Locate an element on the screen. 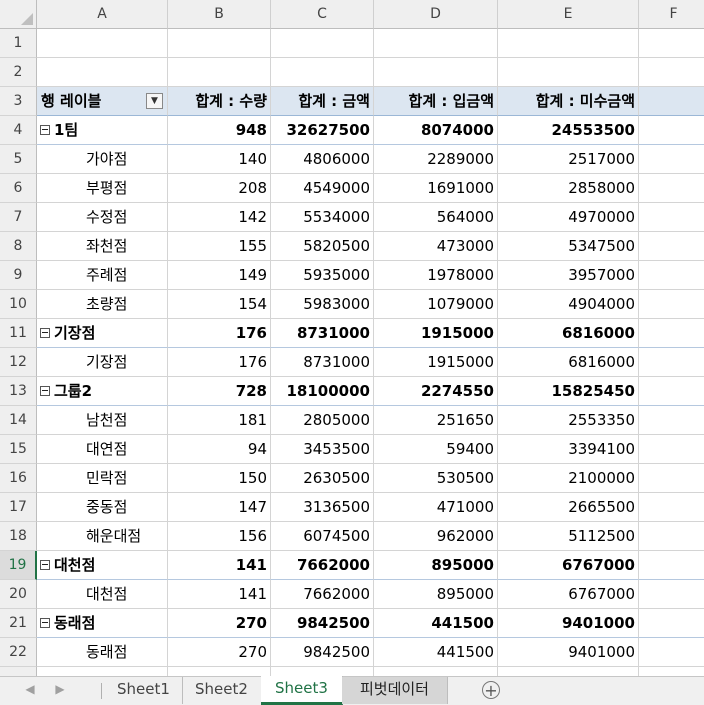  cell: 2289000 is located at coordinates (436, 159).